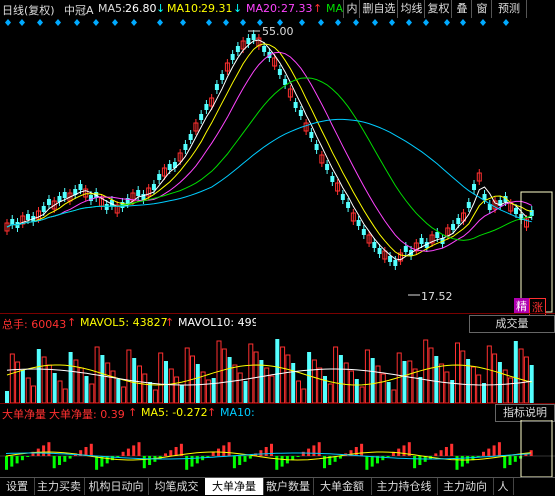 Image resolution: width=555 pixels, height=496 pixels. Describe the element at coordinates (481, 9) in the screenshot. I see `toolbar-window-button: 窗` at that location.